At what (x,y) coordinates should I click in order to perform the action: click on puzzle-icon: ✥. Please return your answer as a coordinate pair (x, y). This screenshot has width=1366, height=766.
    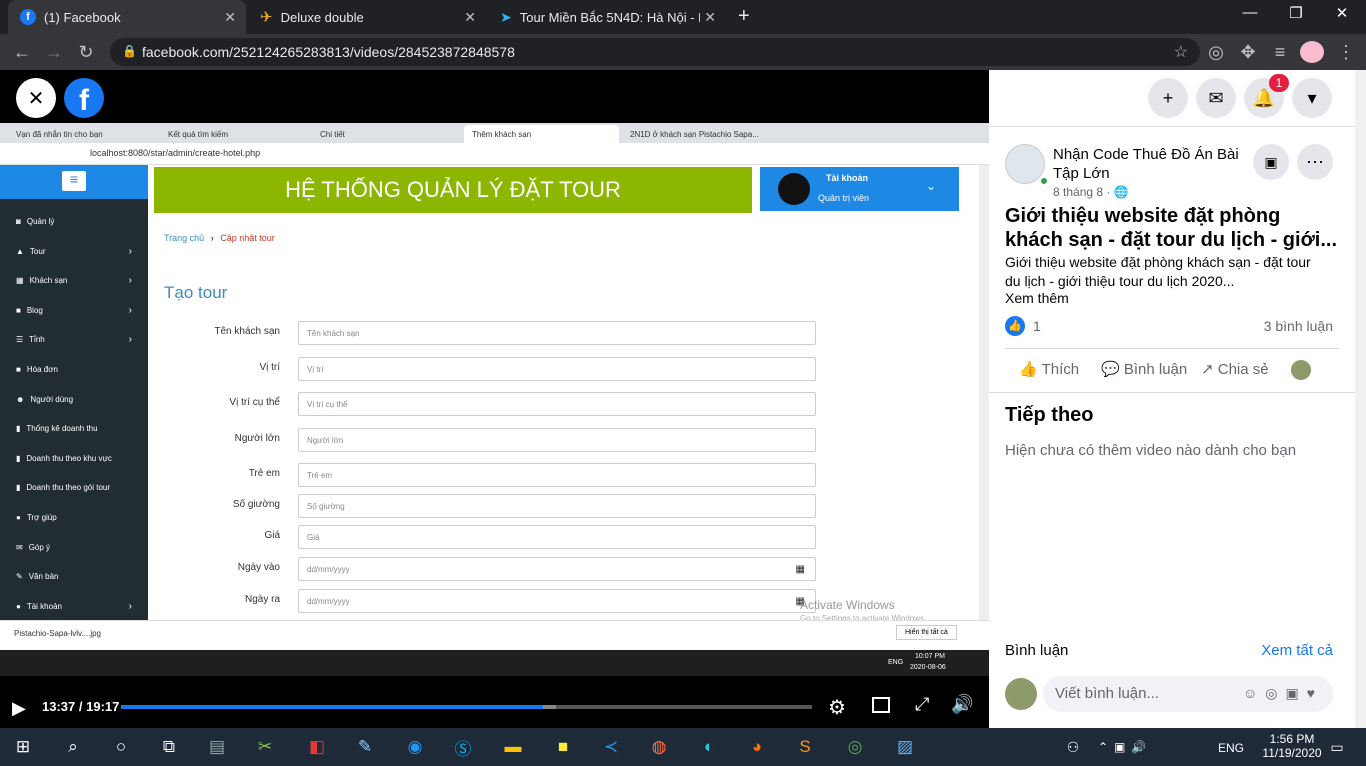
    Looking at the image, I should click on (1248, 52).